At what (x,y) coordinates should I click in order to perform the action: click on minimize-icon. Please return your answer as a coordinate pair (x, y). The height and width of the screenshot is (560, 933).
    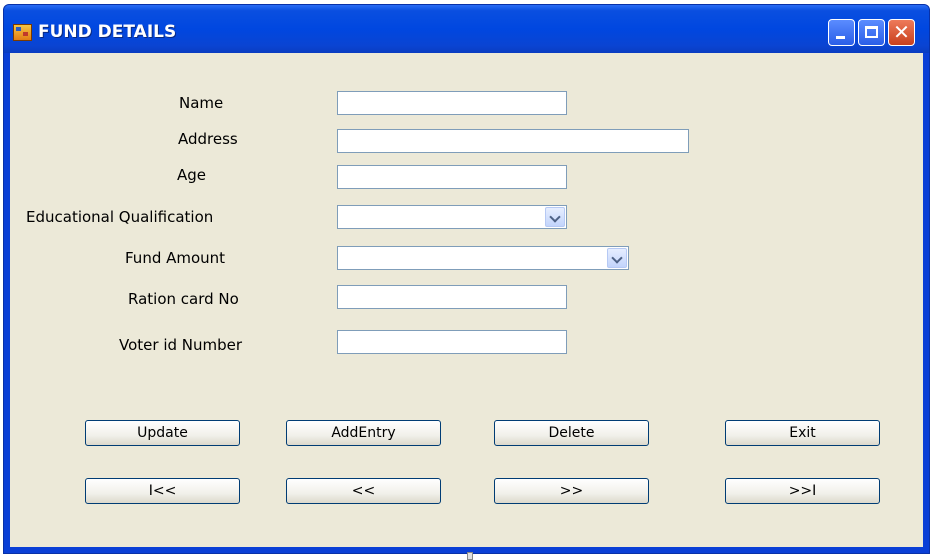
    Looking at the image, I should click on (840, 37).